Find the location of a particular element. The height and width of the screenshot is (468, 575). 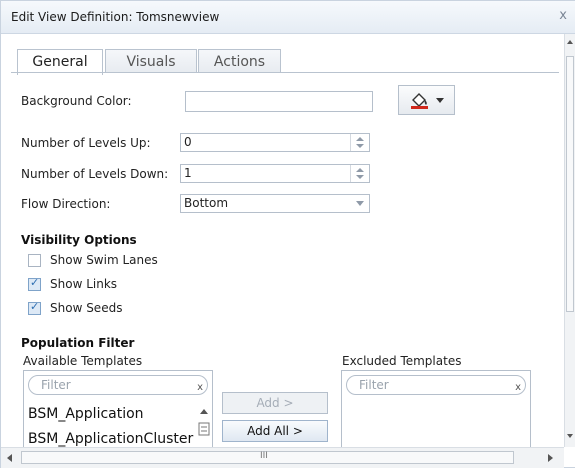

flow-direction-label: Flow Direction: is located at coordinates (66, 204).